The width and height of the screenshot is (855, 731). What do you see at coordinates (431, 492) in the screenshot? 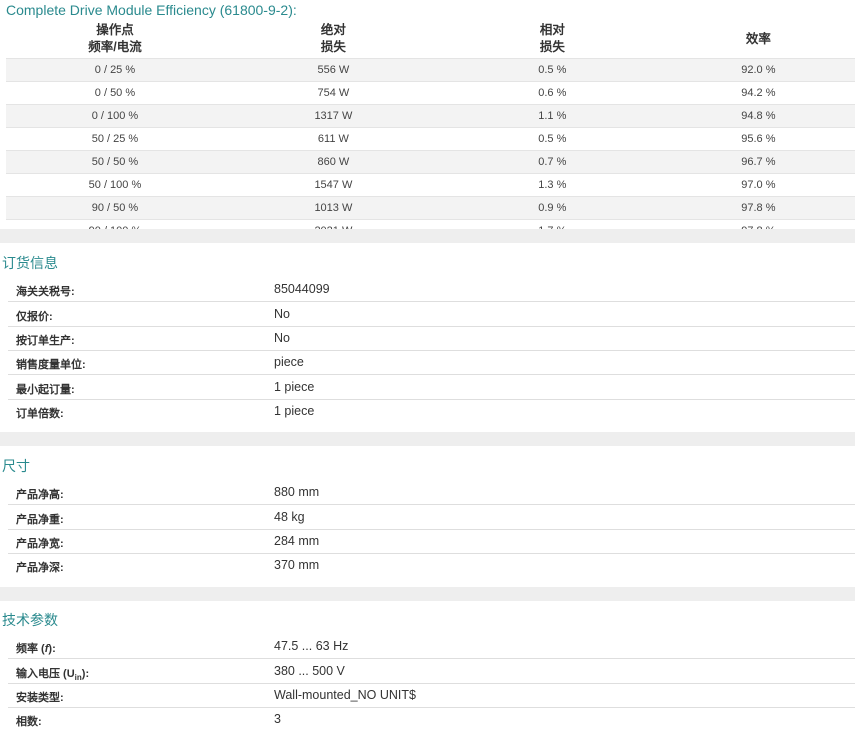
I see `dimensions-row-height: 产品净高: 880 mm` at bounding box center [431, 492].